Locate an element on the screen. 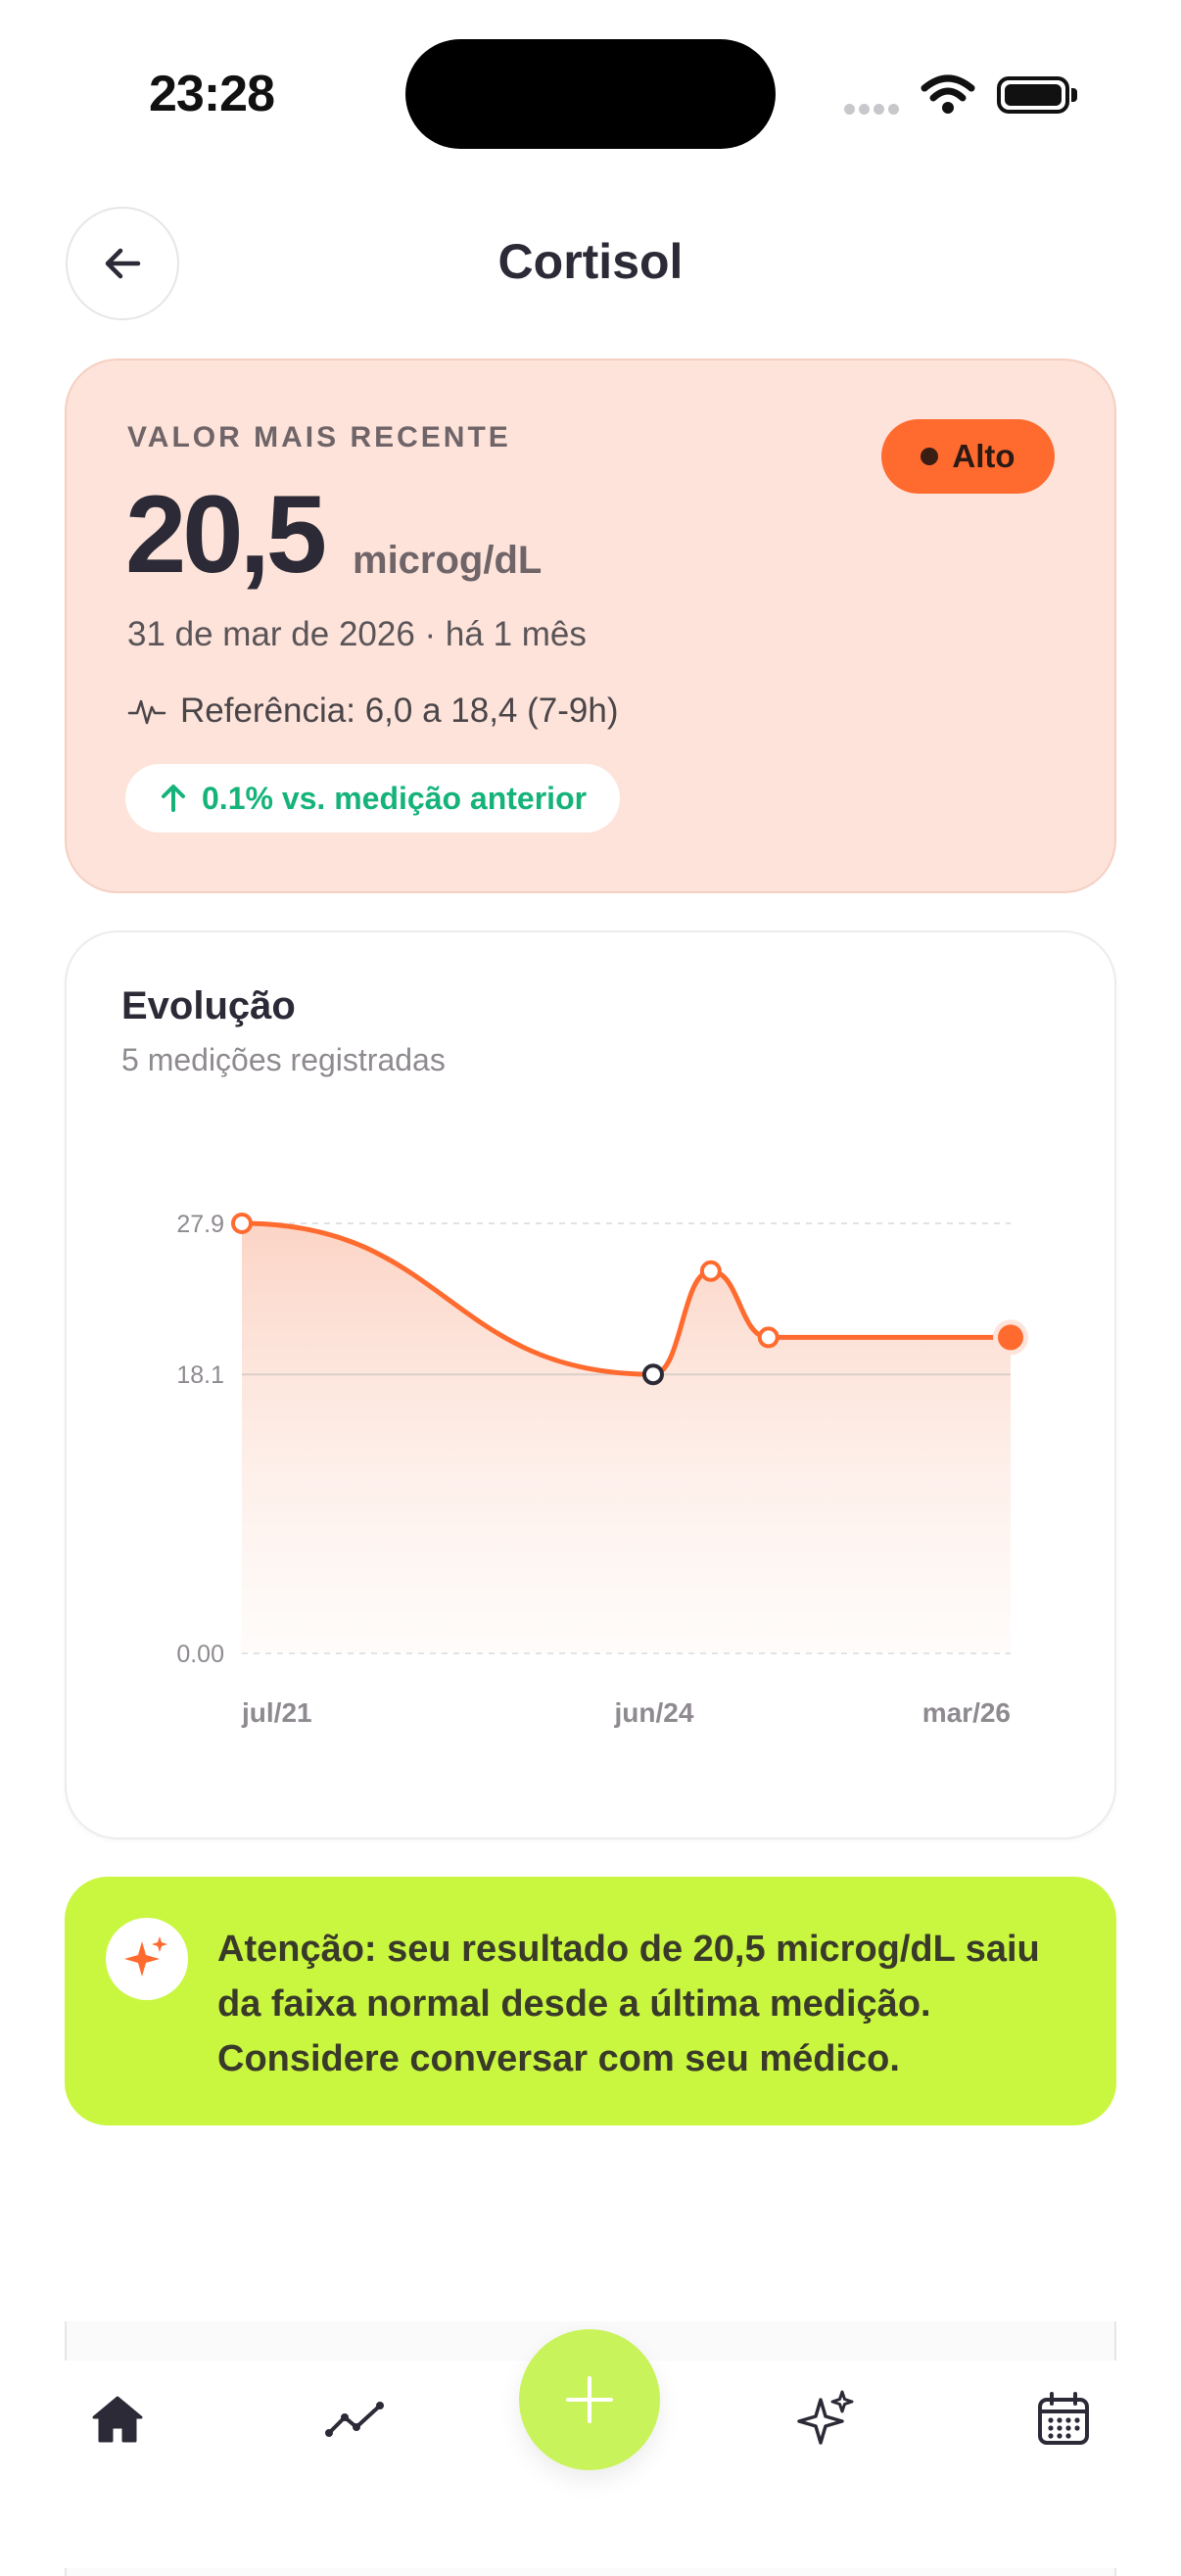 The height and width of the screenshot is (2576, 1181). tab-trends is located at coordinates (355, 2419).